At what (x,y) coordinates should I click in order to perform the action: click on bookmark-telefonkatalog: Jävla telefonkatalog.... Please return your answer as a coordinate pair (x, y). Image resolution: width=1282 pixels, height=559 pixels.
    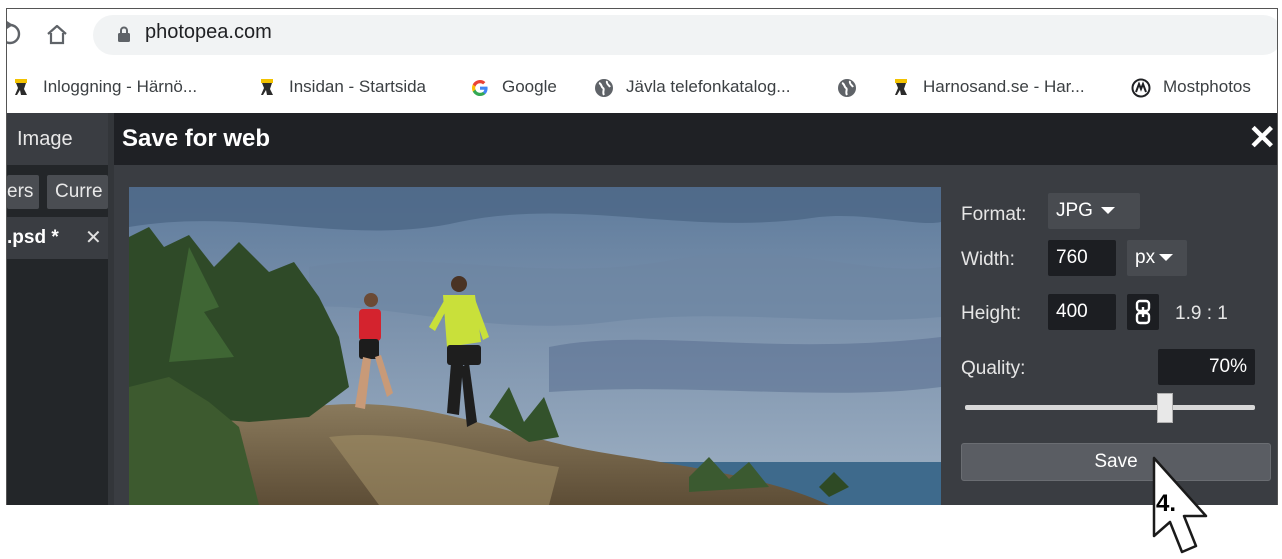
    Looking at the image, I should click on (692, 87).